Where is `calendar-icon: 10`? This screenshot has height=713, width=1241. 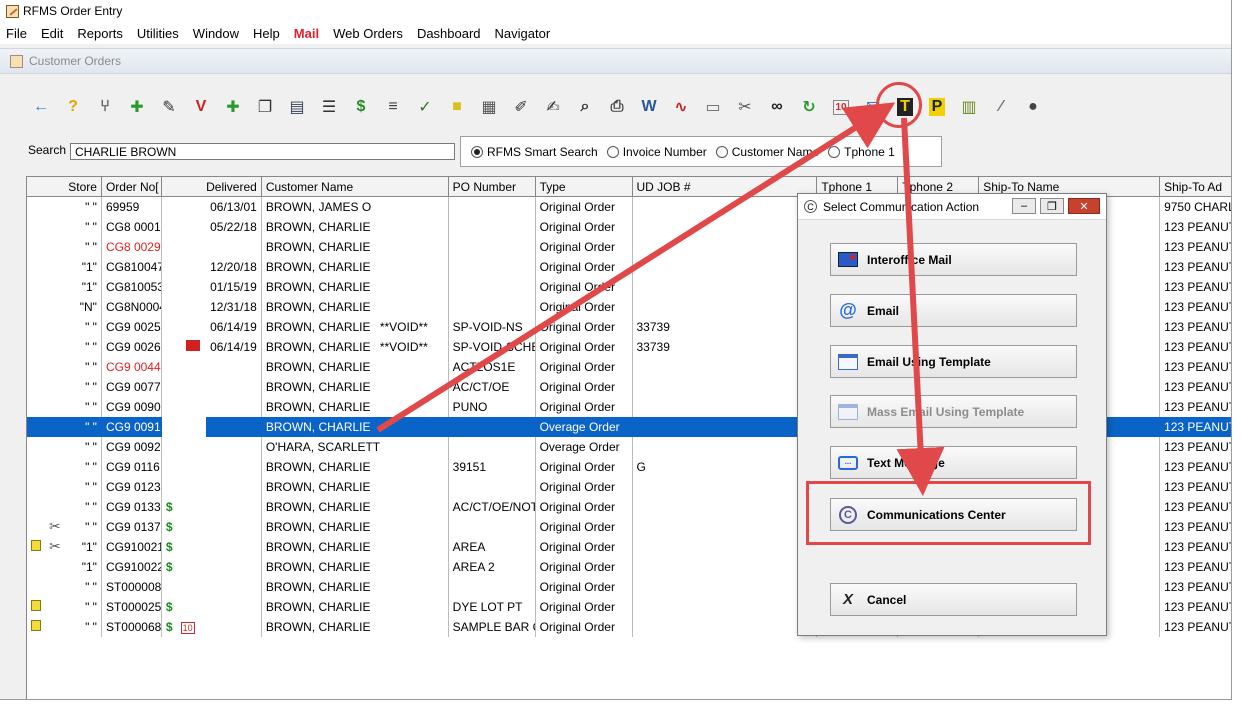 calendar-icon: 10 is located at coordinates (841, 107).